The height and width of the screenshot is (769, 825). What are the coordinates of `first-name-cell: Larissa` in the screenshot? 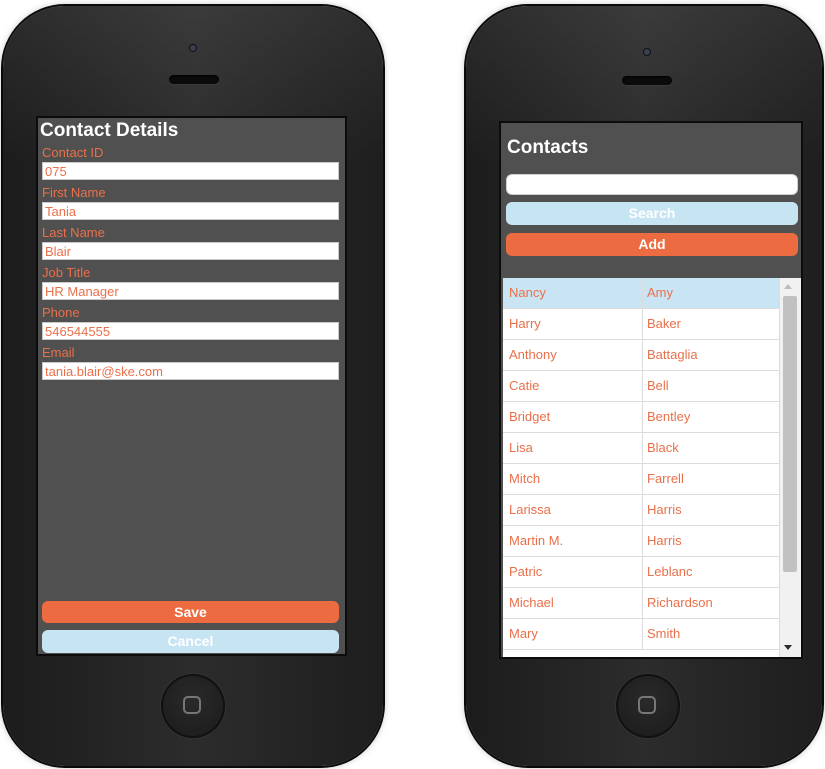 It's located at (530, 509).